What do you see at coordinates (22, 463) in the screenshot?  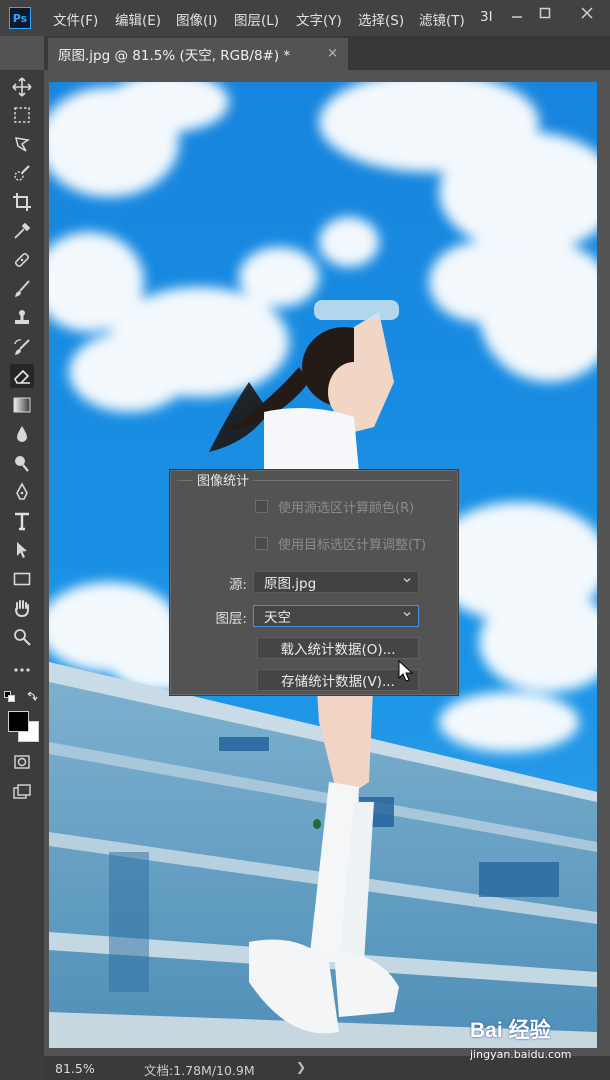 I see `dodge-tool-icon` at bounding box center [22, 463].